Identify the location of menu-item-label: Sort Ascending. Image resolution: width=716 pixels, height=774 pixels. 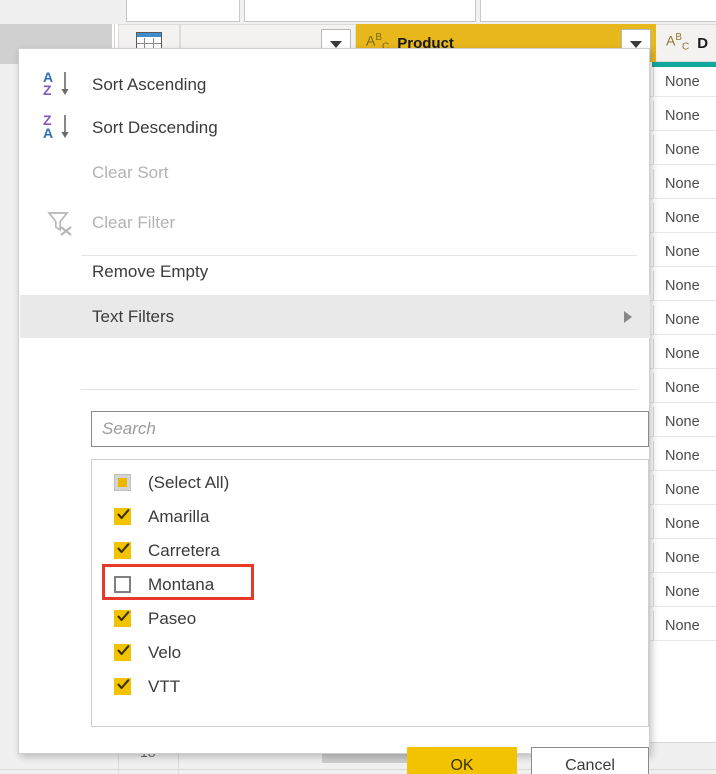
(149, 84).